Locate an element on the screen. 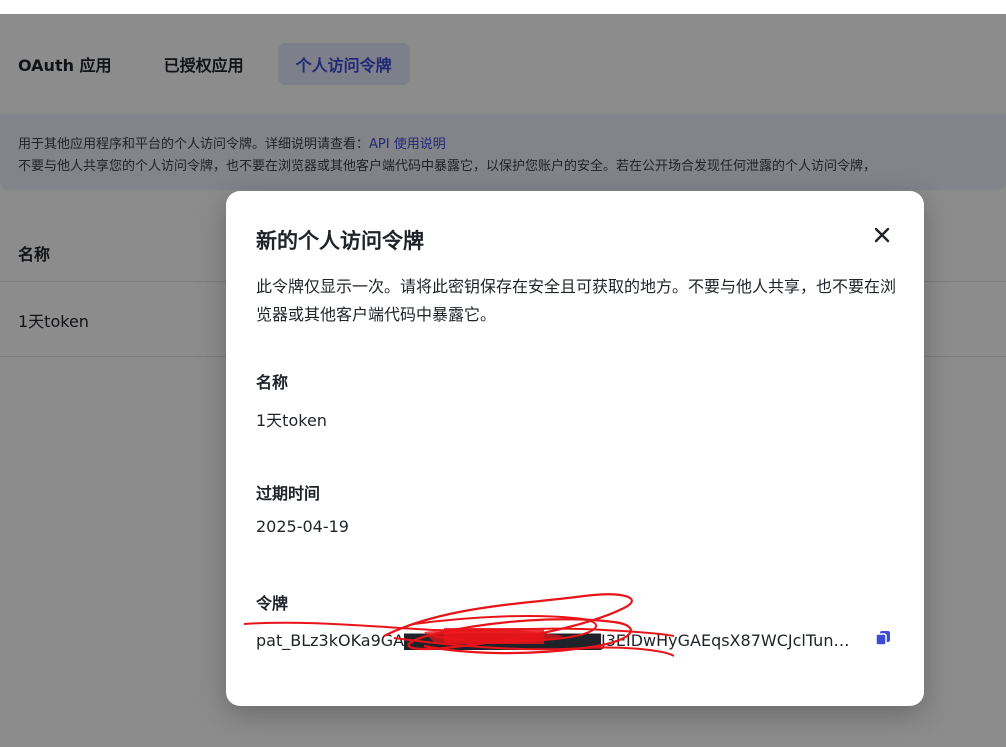 The height and width of the screenshot is (747, 1006). name-label: 名称 is located at coordinates (272, 382).